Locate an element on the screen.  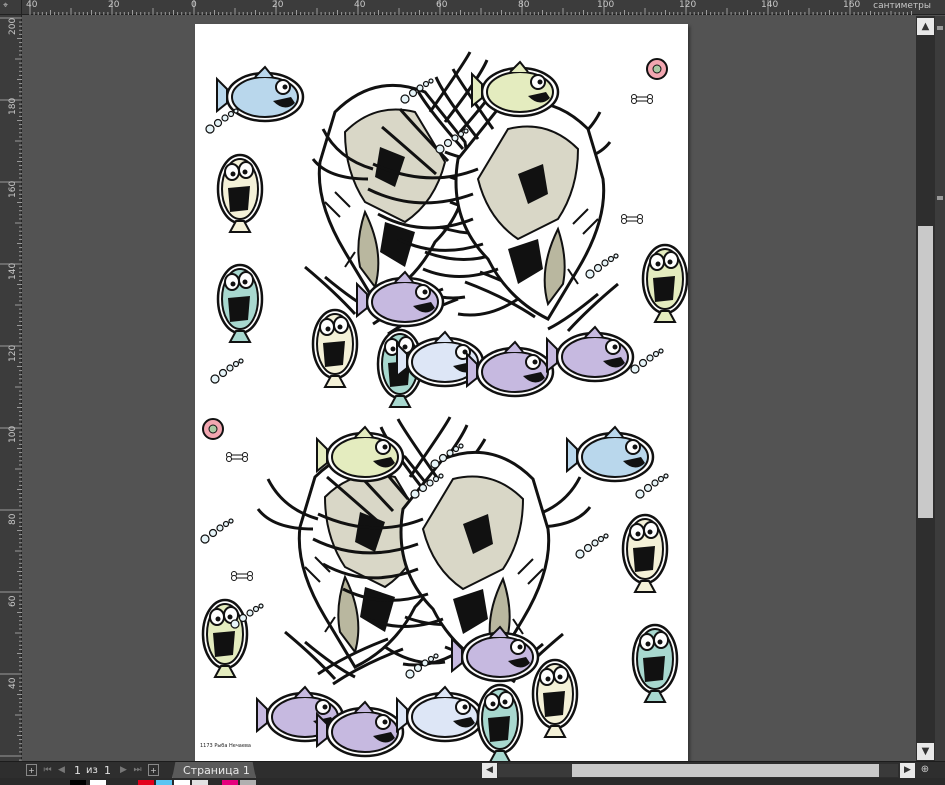
page-caption: 1173 Рыба Нечаева is located at coordinates (225, 746).